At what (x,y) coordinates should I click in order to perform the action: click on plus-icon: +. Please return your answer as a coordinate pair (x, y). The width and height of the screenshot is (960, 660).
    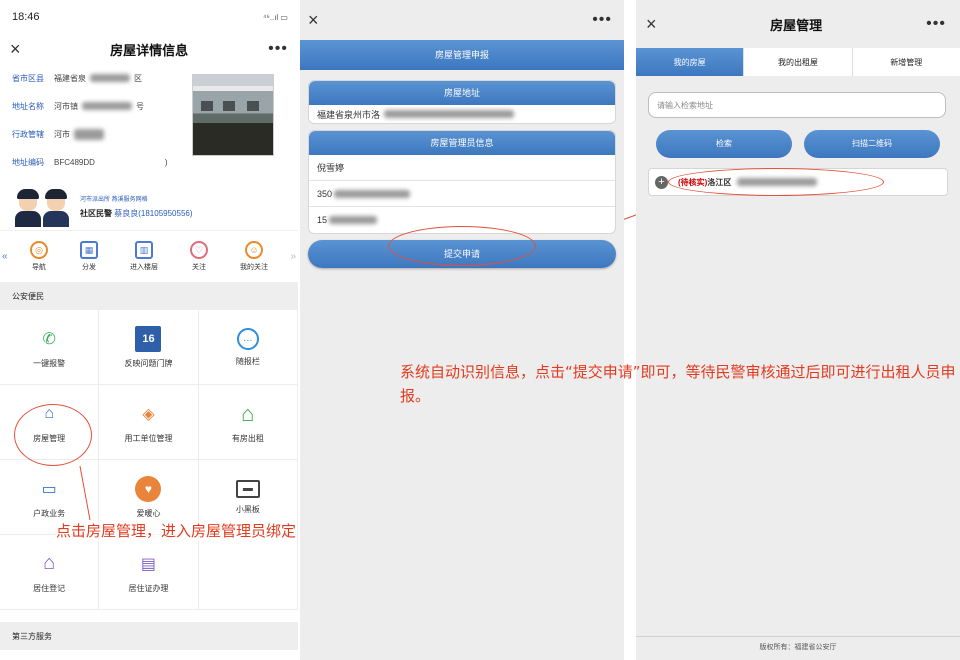
    Looking at the image, I should click on (661, 182).